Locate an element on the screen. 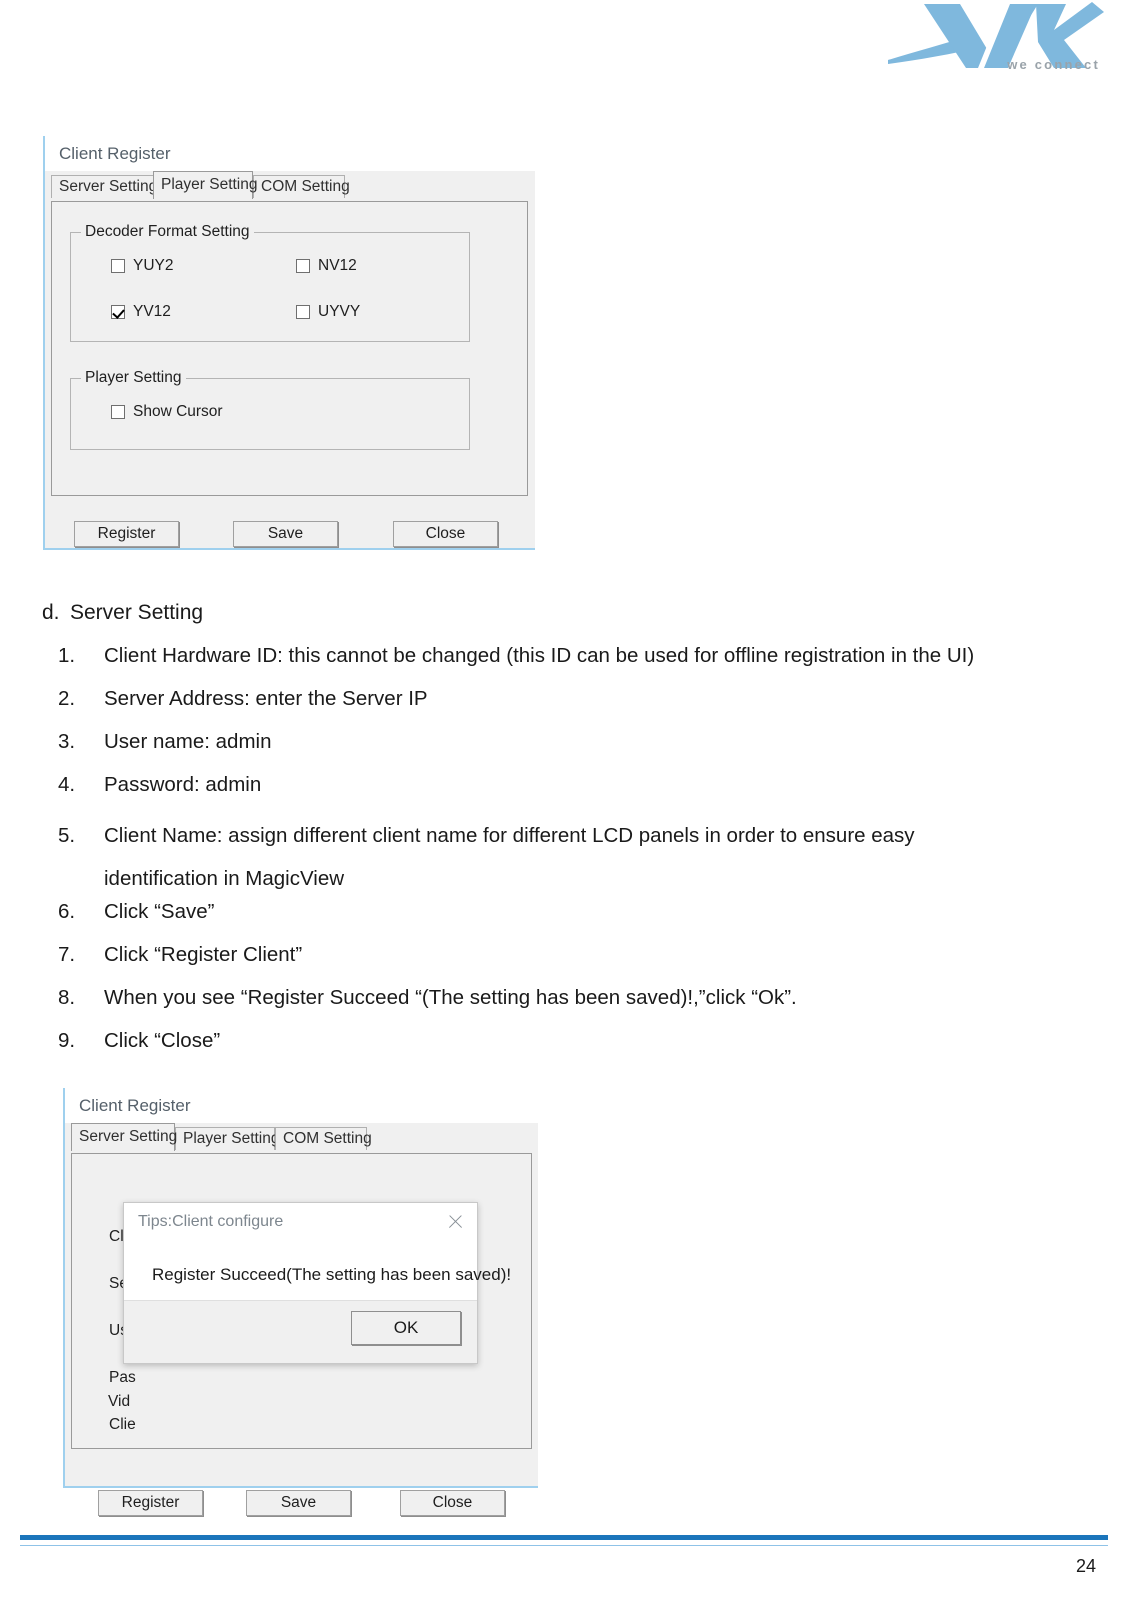 The height and width of the screenshot is (1602, 1128). checkbox-label: YUY2 is located at coordinates (153, 265).